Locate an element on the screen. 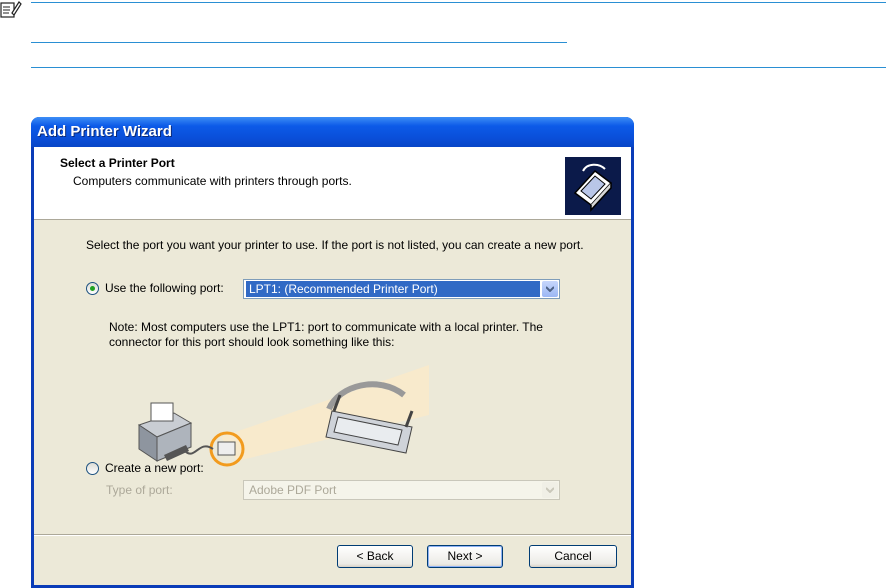 Image resolution: width=886 pixels, height=588 pixels. type-of-port-value: Adobe PDF Port is located at coordinates (293, 490).